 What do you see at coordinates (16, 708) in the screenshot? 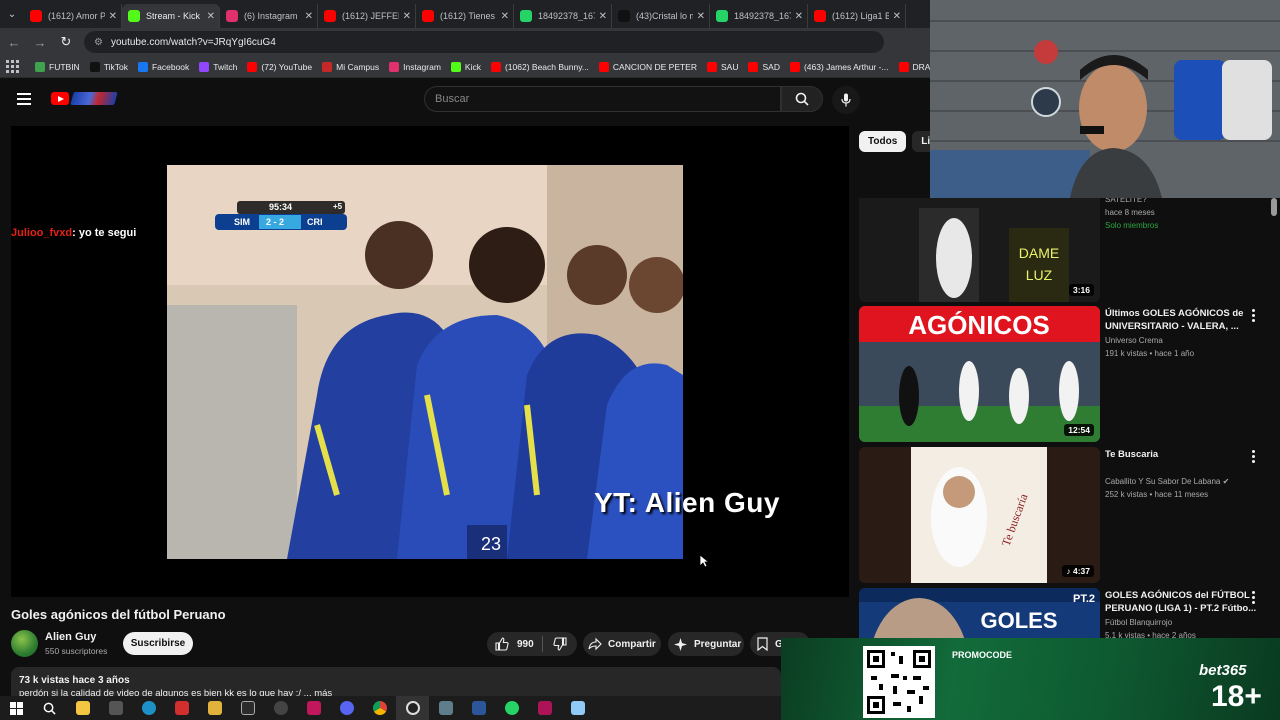
I see `start-button` at bounding box center [16, 708].